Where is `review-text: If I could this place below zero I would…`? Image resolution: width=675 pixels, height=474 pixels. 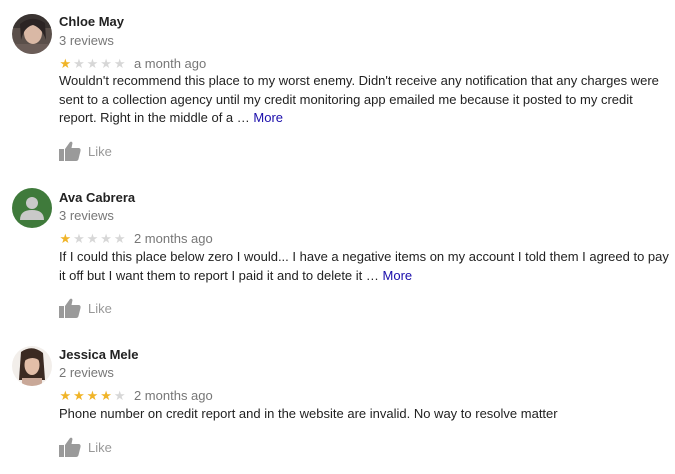
review-text: If I could this place below zero I would… is located at coordinates (364, 266).